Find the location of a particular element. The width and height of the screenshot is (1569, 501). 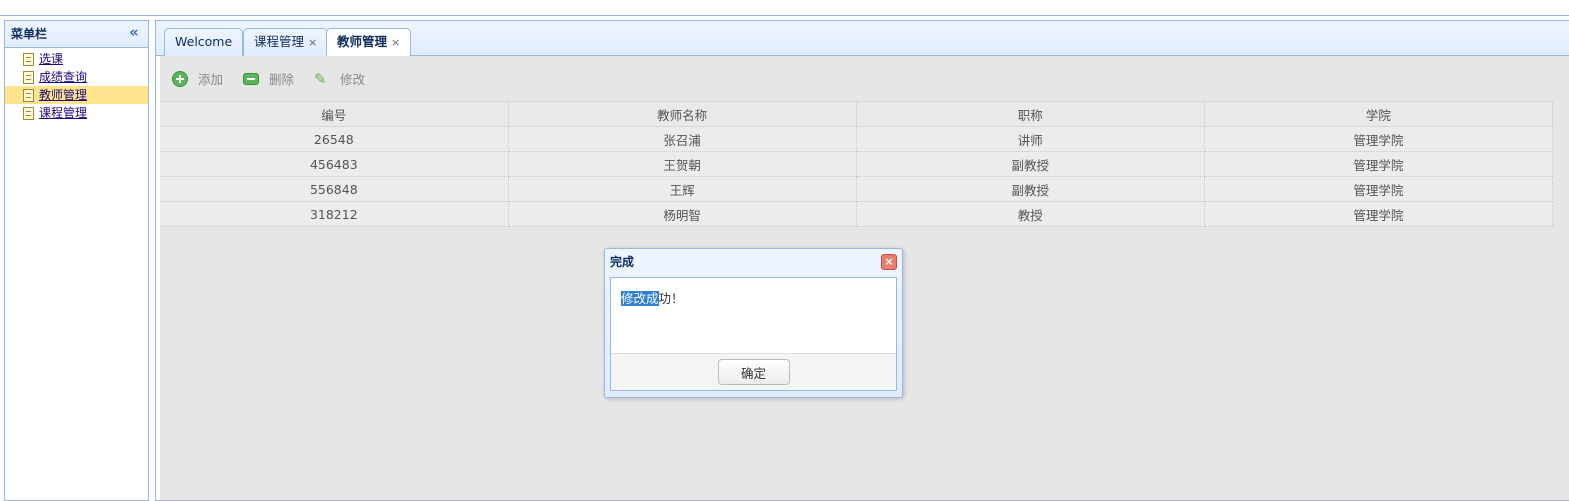

message-dialog: 完成 × 修改成功！ 确定 is located at coordinates (753, 323).